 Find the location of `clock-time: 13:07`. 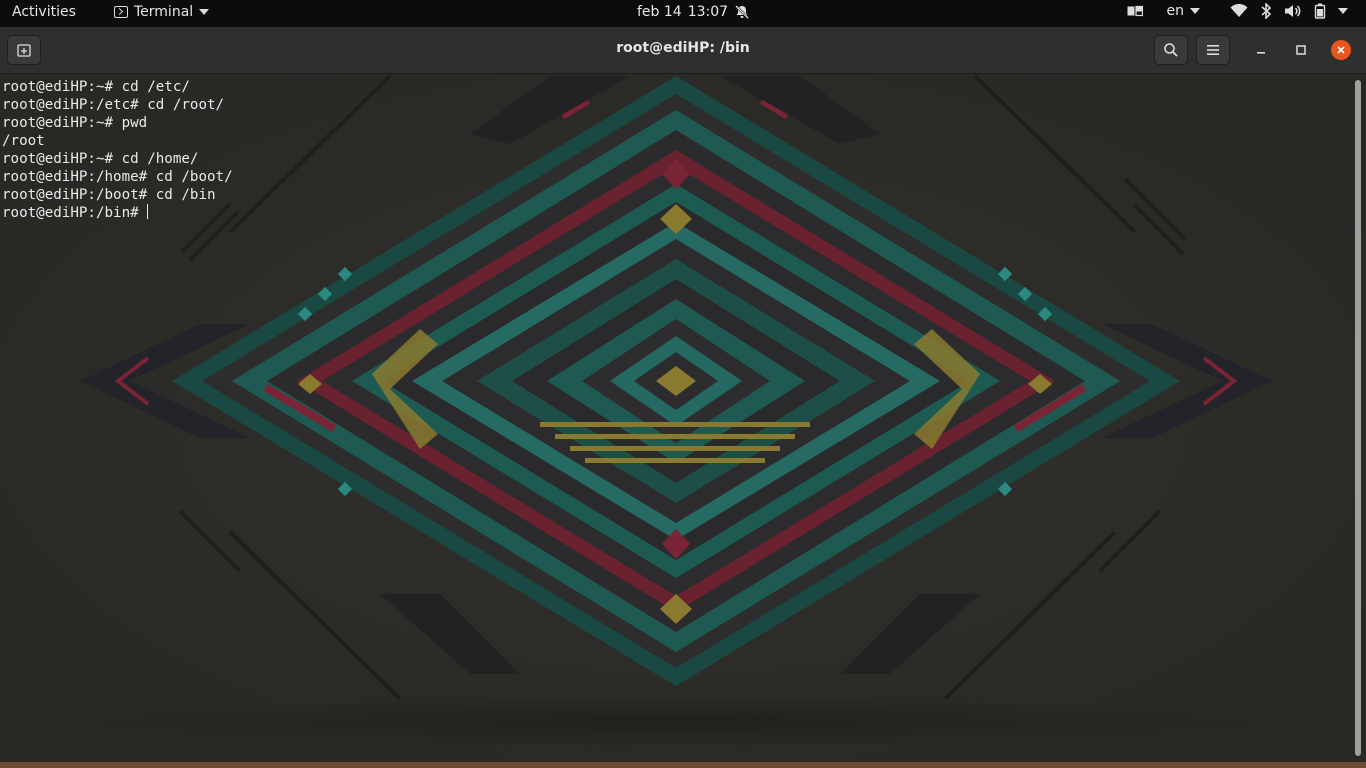

clock-time: 13:07 is located at coordinates (708, 12).